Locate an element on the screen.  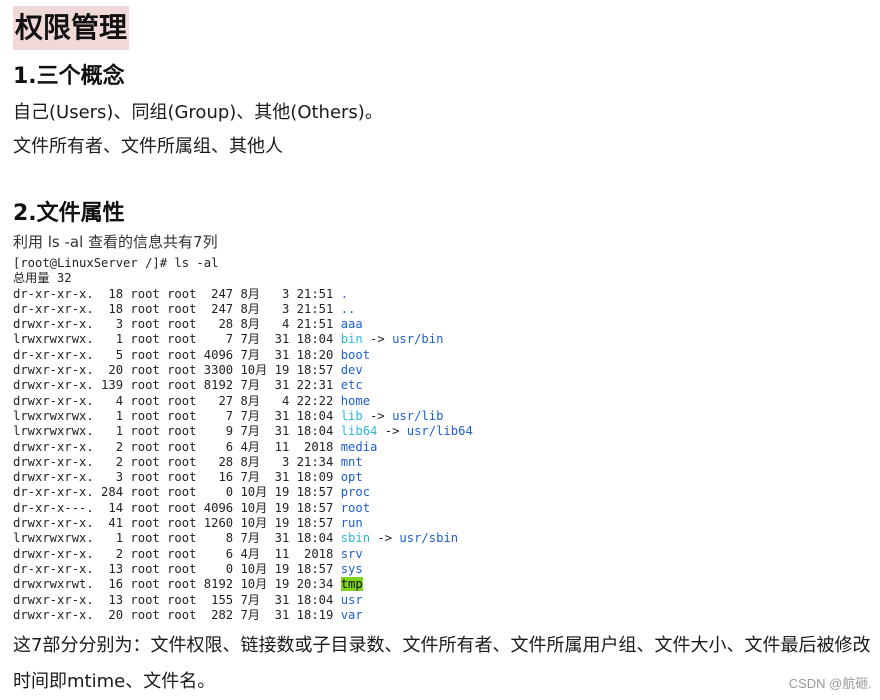
listing-row-filename: mnt is located at coordinates (351, 461).